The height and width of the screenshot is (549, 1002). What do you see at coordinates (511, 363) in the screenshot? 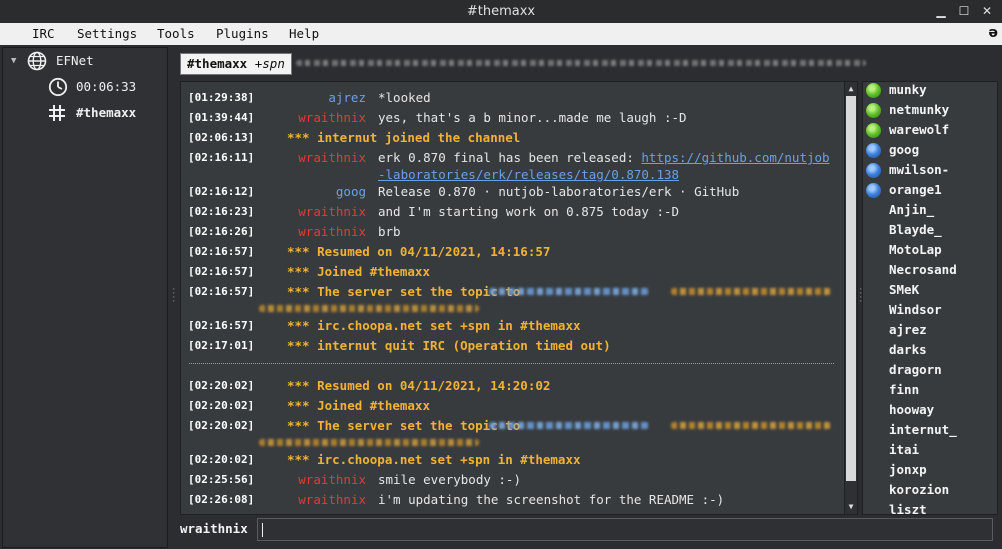
I see `resume-separator` at bounding box center [511, 363].